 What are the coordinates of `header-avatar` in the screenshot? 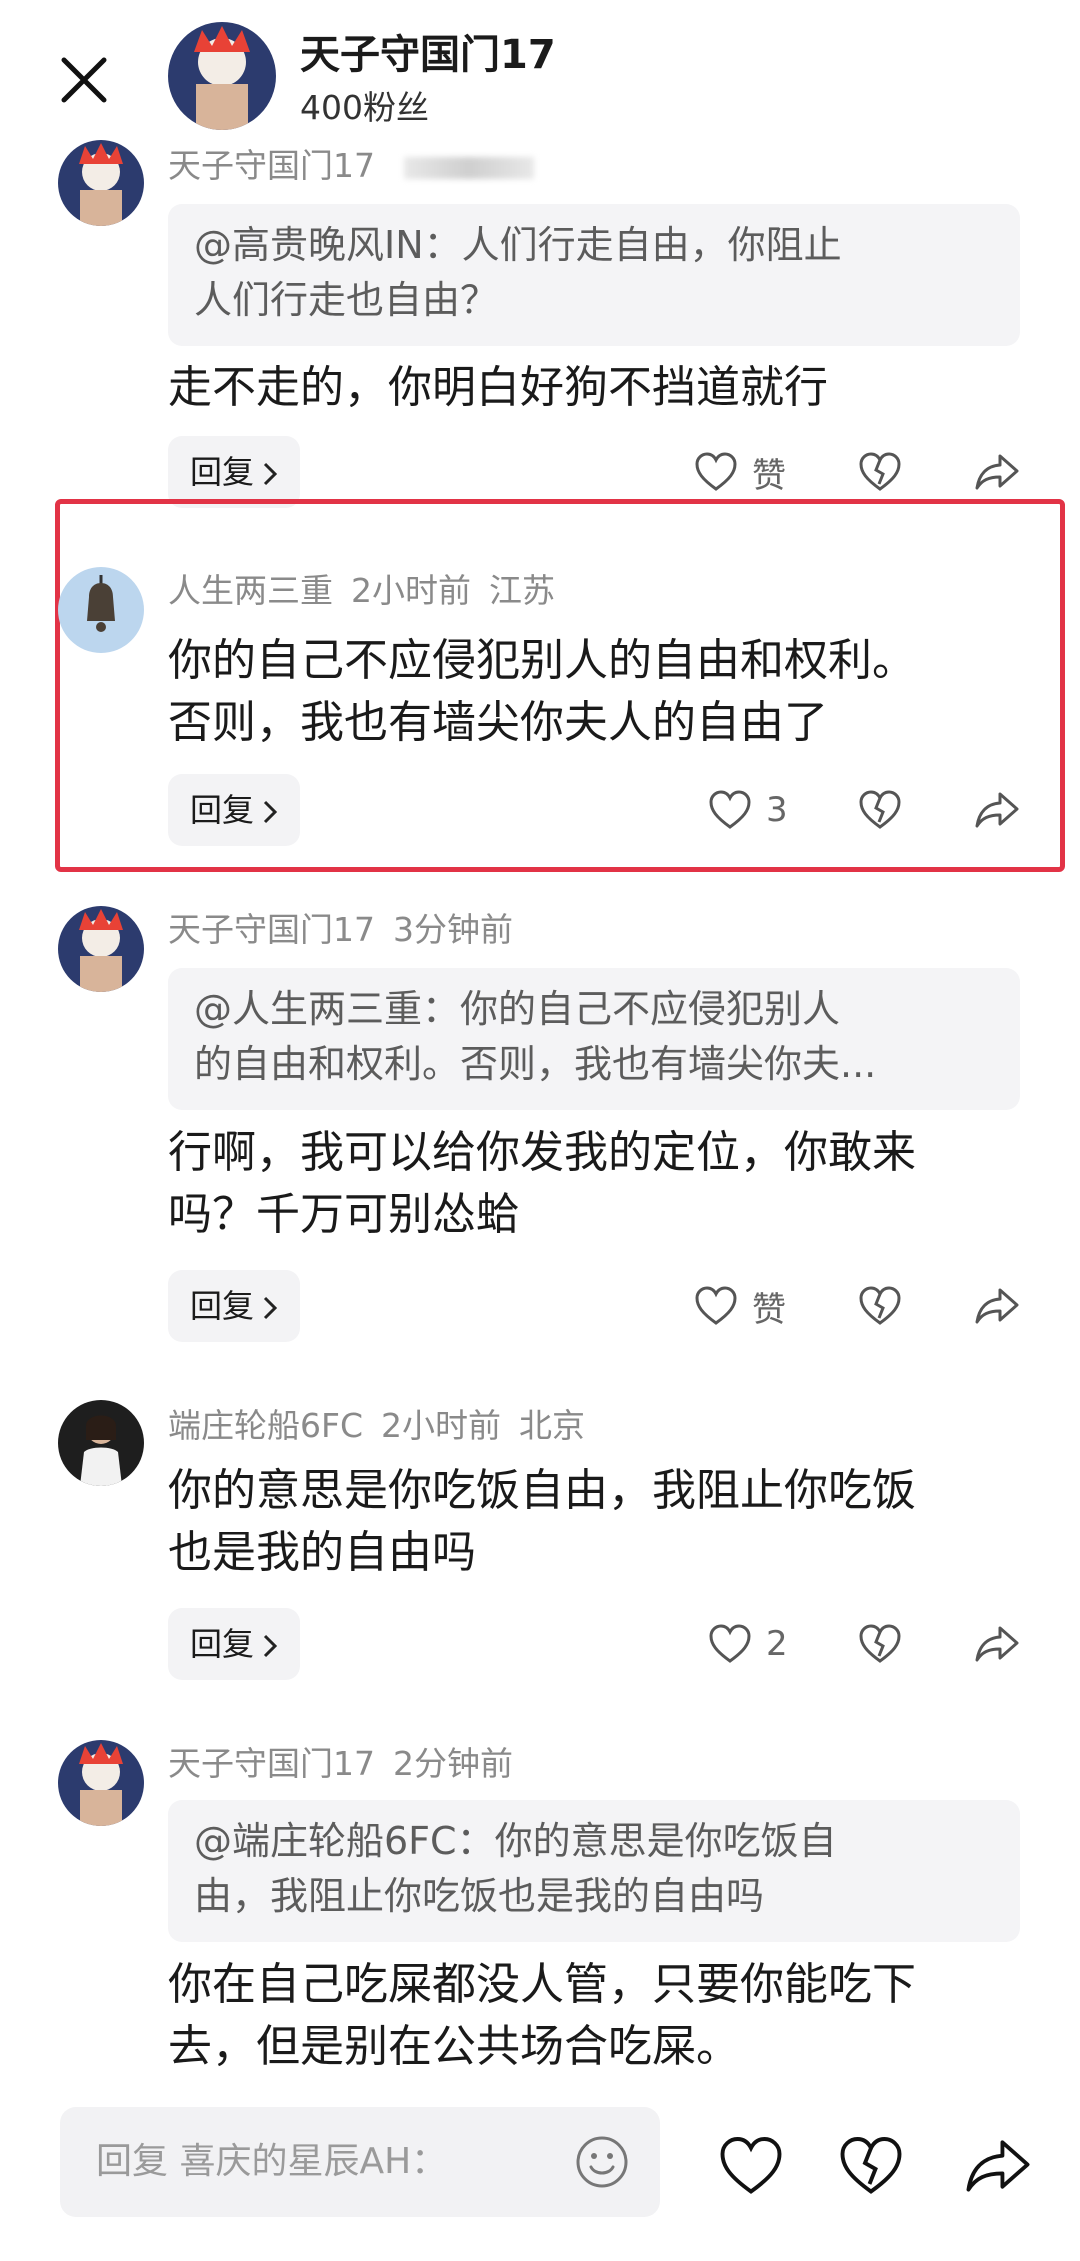 It's located at (222, 76).